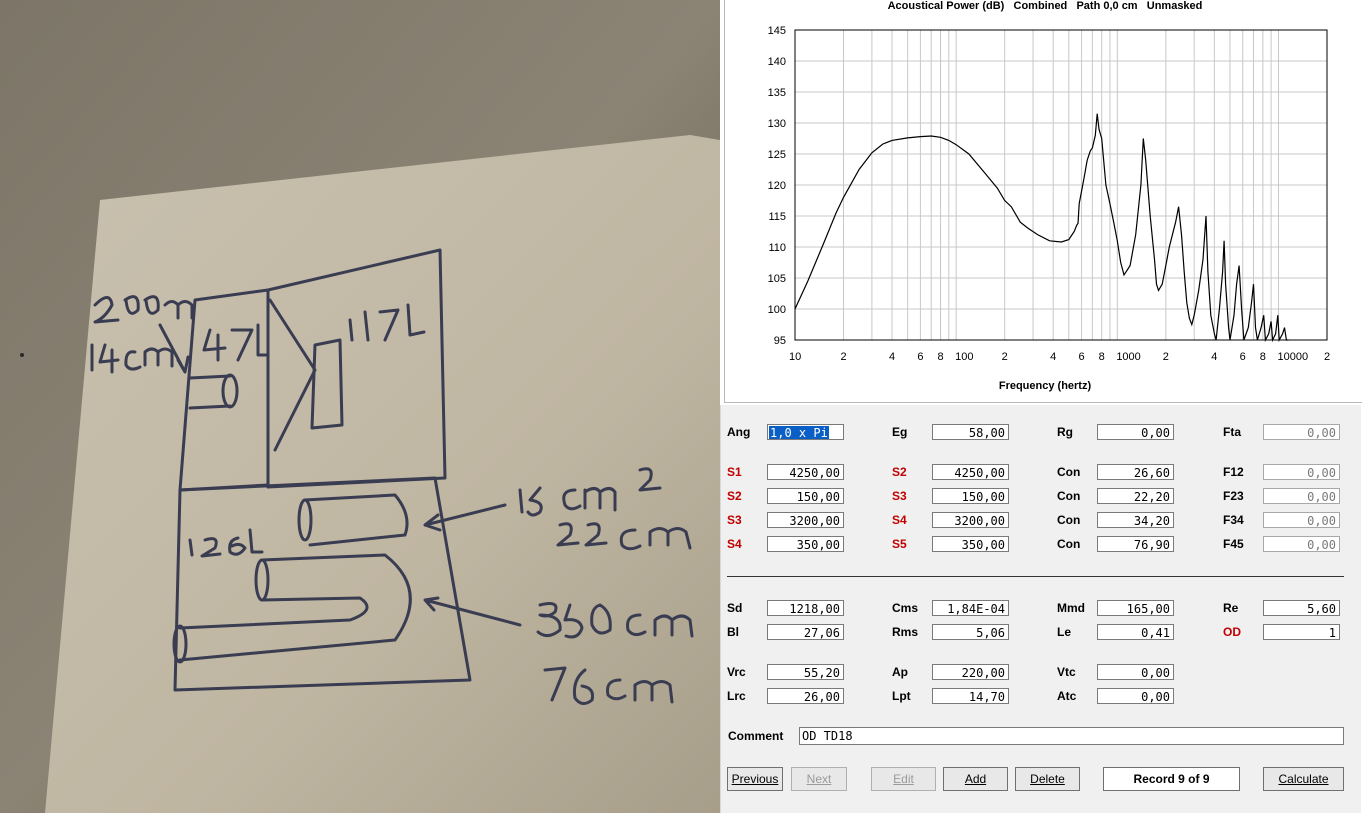  What do you see at coordinates (1066, 672) in the screenshot?
I see `vtc-label: Vtc` at bounding box center [1066, 672].